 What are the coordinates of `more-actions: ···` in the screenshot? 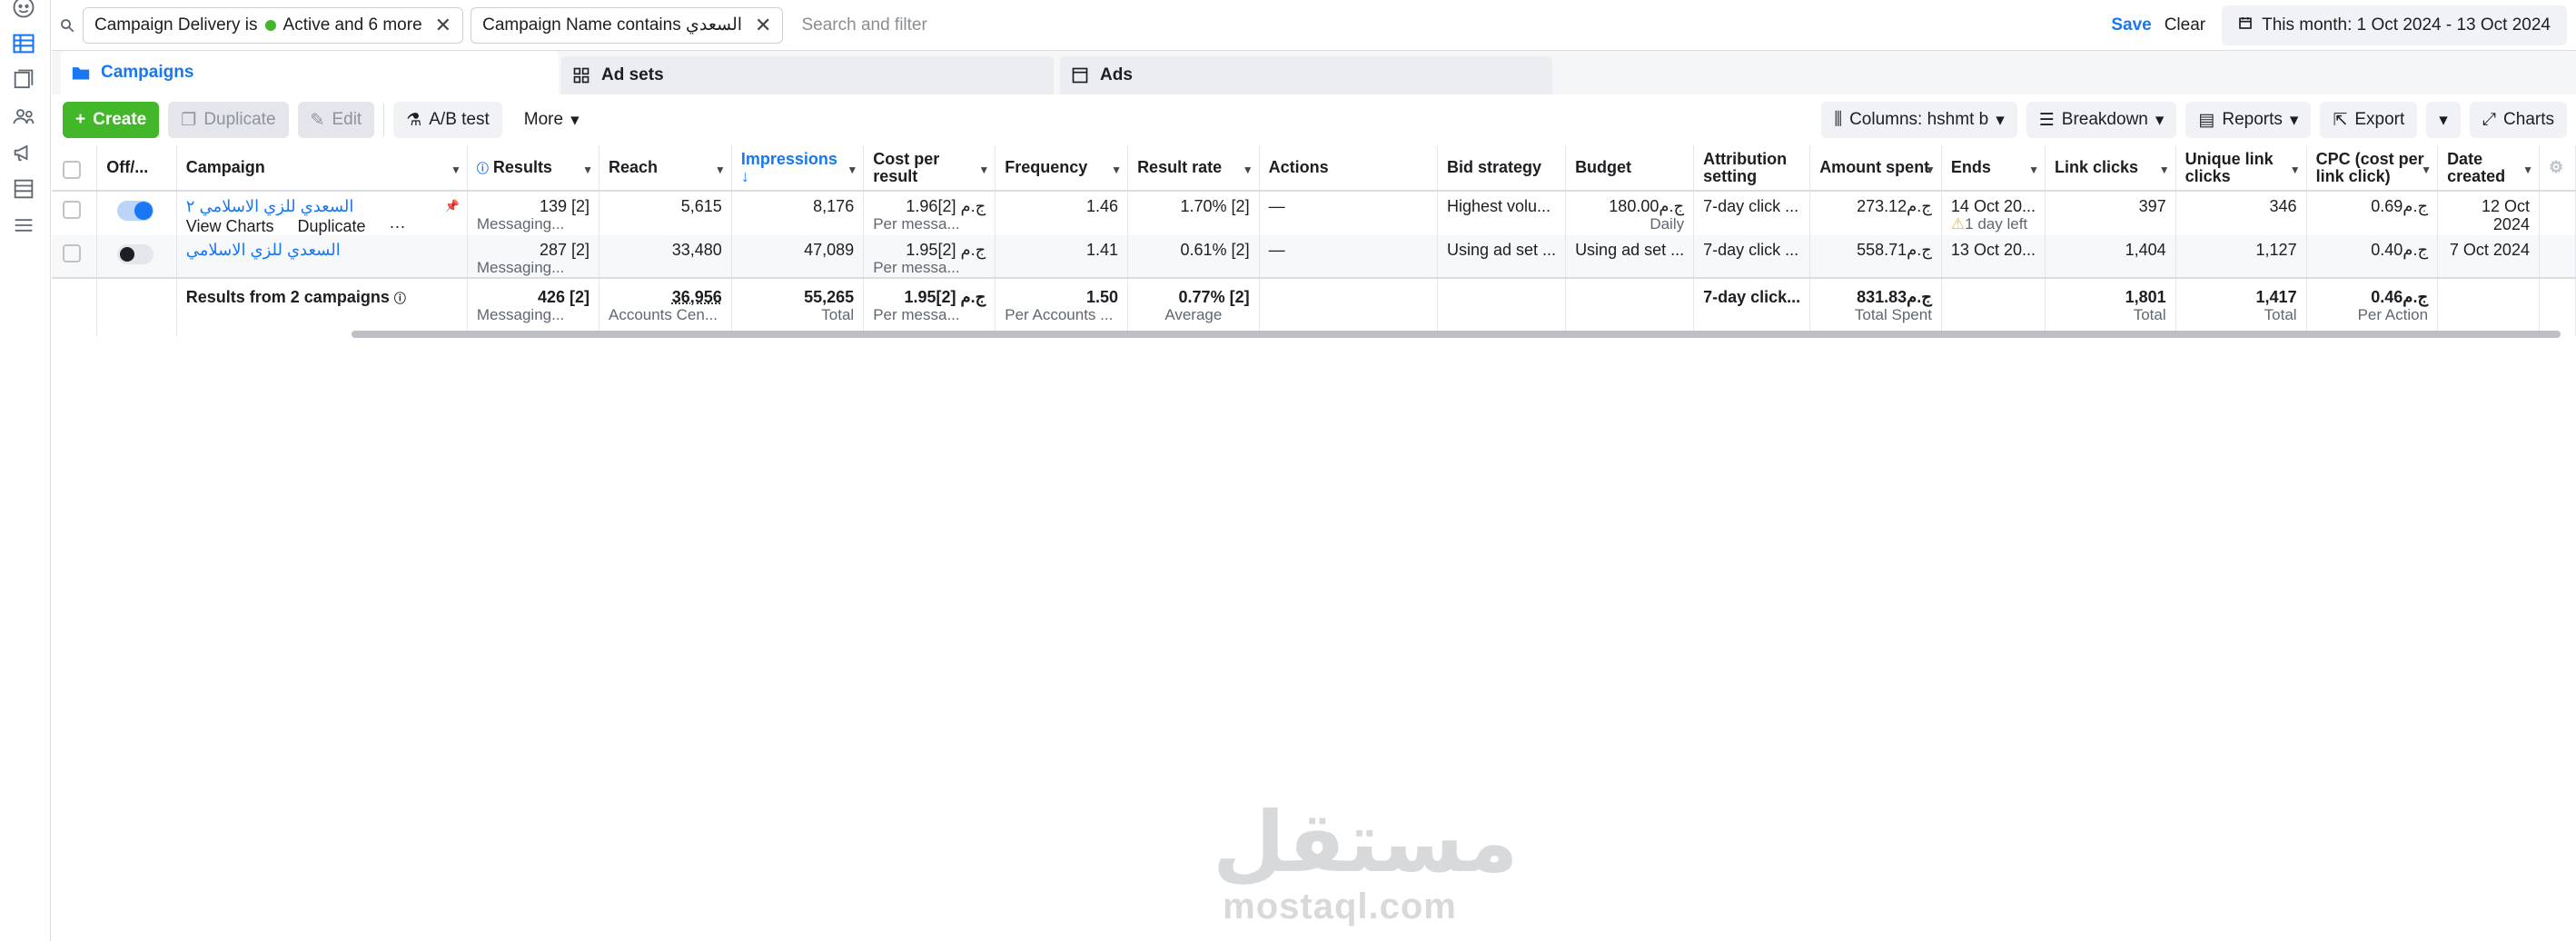 It's located at (398, 226).